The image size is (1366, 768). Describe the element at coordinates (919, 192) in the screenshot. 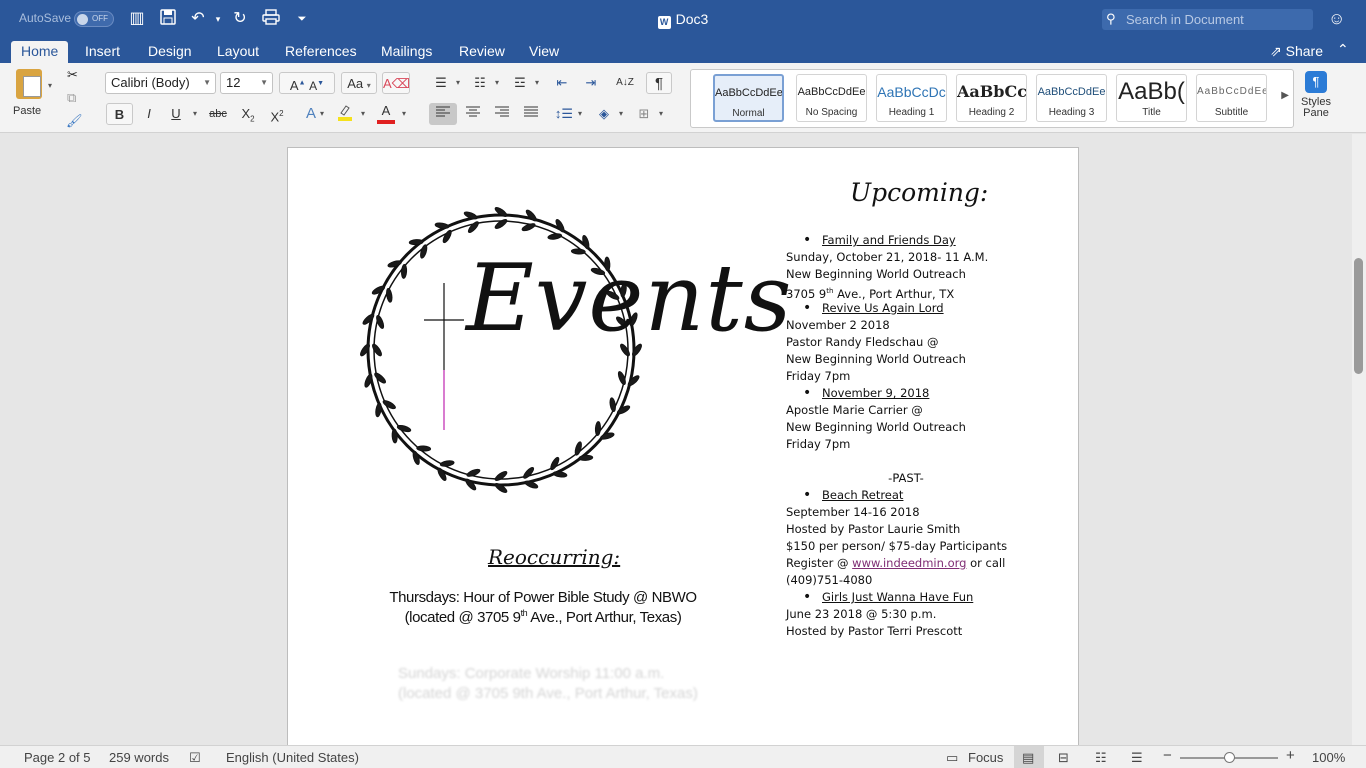

I see `upcoming-title: Upcoming:` at that location.